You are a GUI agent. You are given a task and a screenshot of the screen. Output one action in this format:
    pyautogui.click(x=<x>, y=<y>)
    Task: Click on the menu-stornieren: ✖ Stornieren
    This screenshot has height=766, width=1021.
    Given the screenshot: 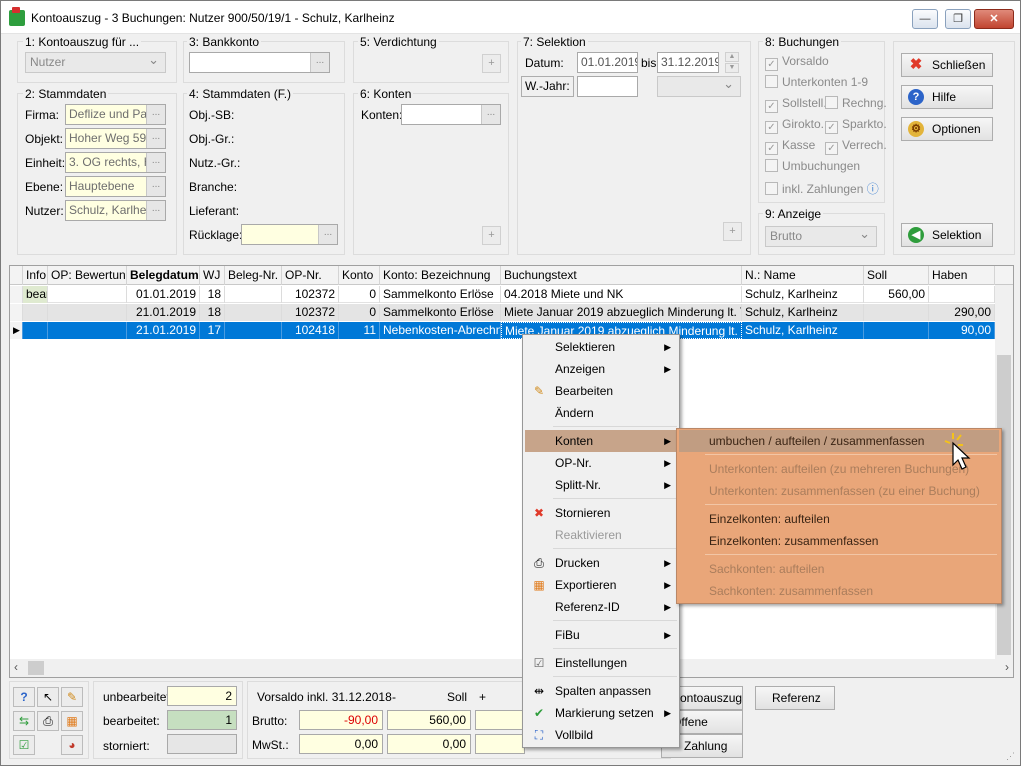 What is the action you would take?
    pyautogui.click(x=601, y=513)
    